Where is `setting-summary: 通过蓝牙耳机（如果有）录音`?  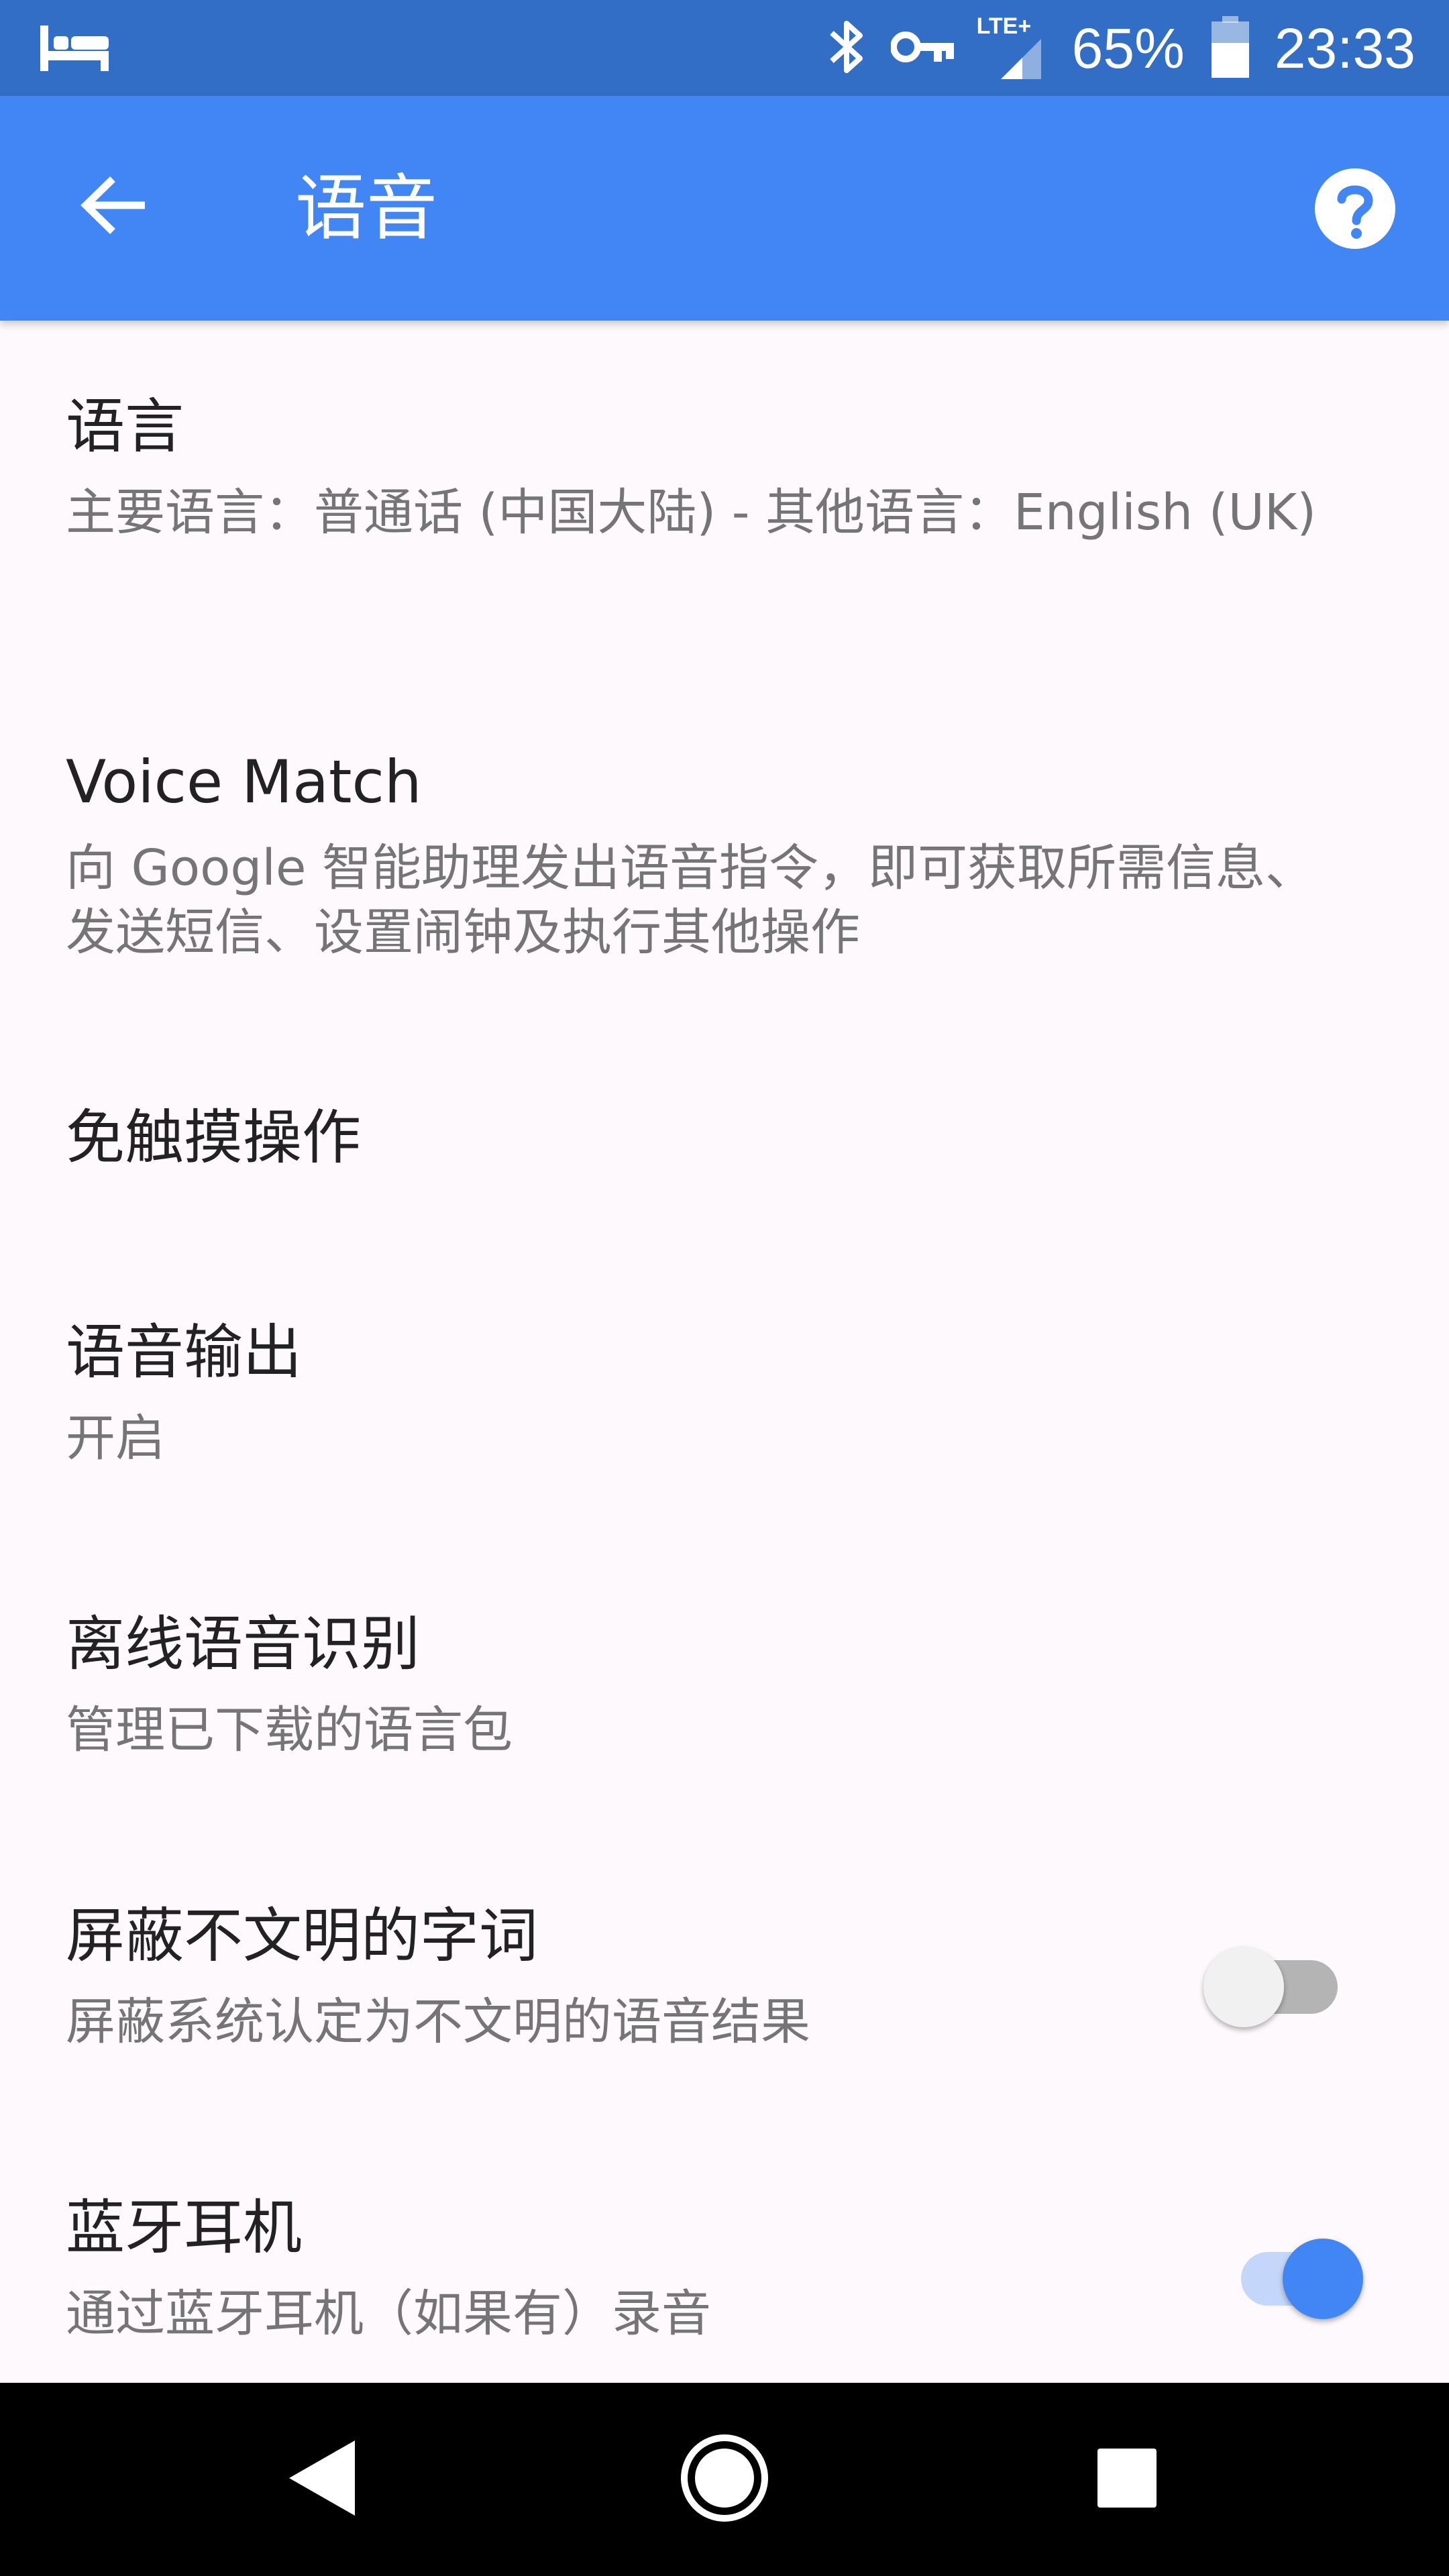
setting-summary: 通过蓝牙耳机（如果有）录音 is located at coordinates (388, 2314).